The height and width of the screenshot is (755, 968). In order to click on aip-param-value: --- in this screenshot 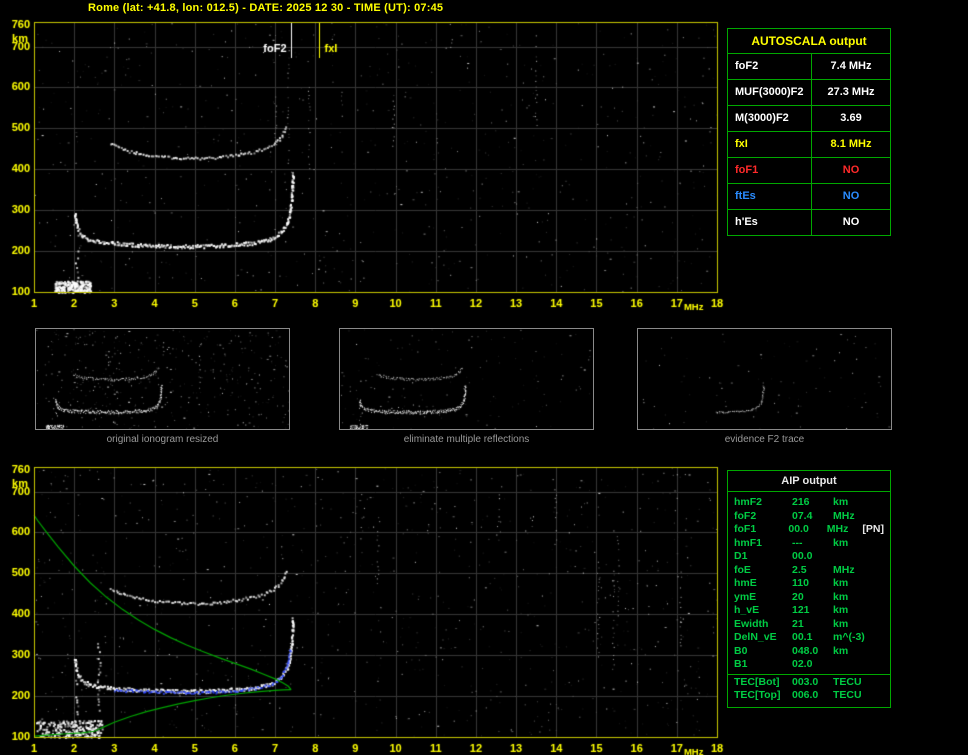, I will do `click(797, 542)`.